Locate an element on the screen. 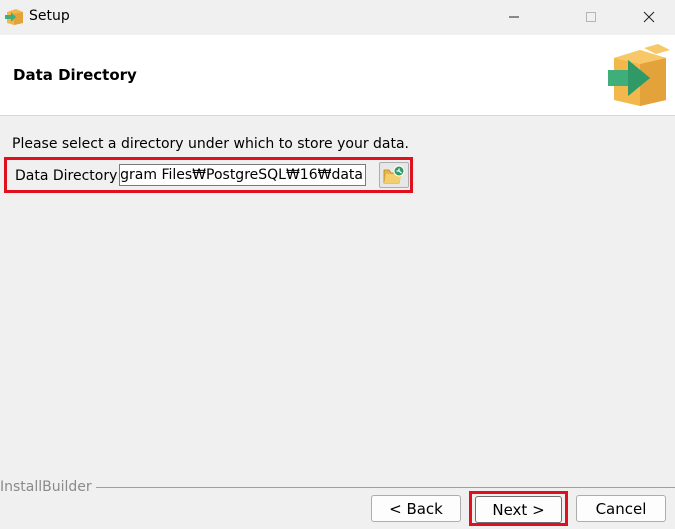  page-title: Data Directory is located at coordinates (75, 75).